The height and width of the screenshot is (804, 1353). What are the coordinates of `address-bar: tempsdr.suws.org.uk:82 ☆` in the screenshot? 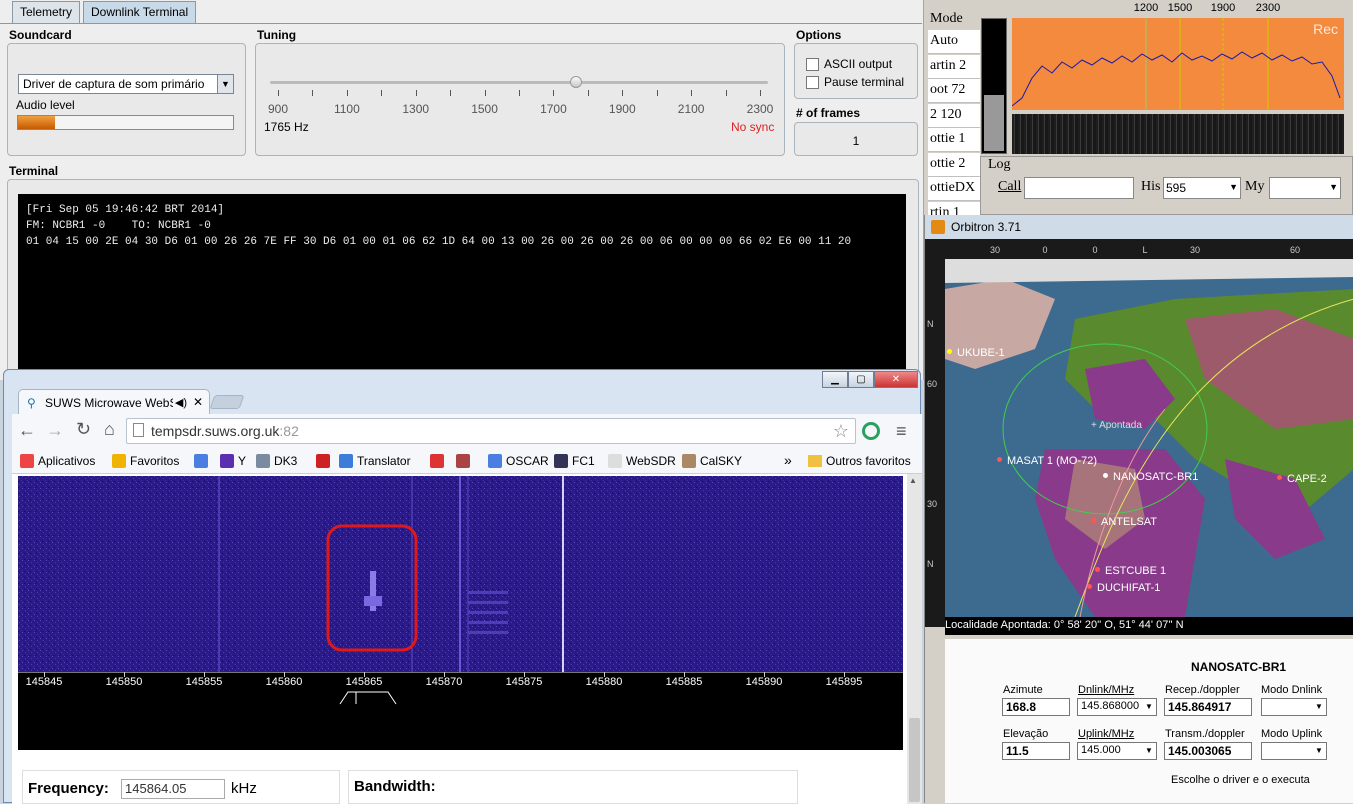 It's located at (491, 431).